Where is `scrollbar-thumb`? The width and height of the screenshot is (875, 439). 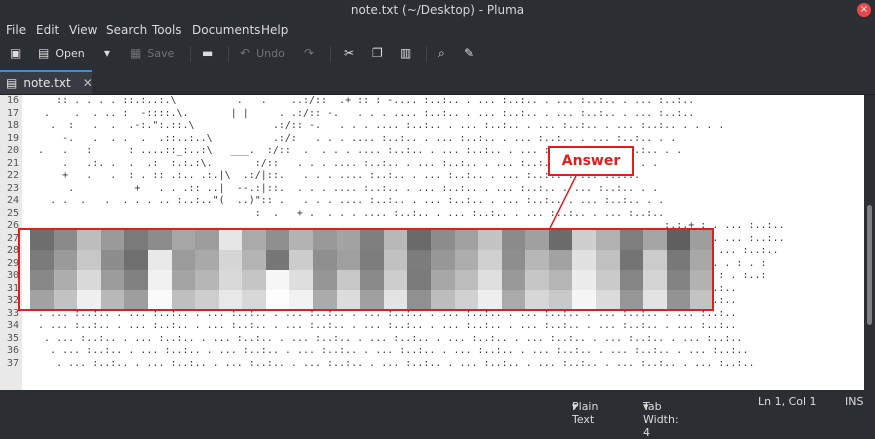 scrollbar-thumb is located at coordinates (869, 265).